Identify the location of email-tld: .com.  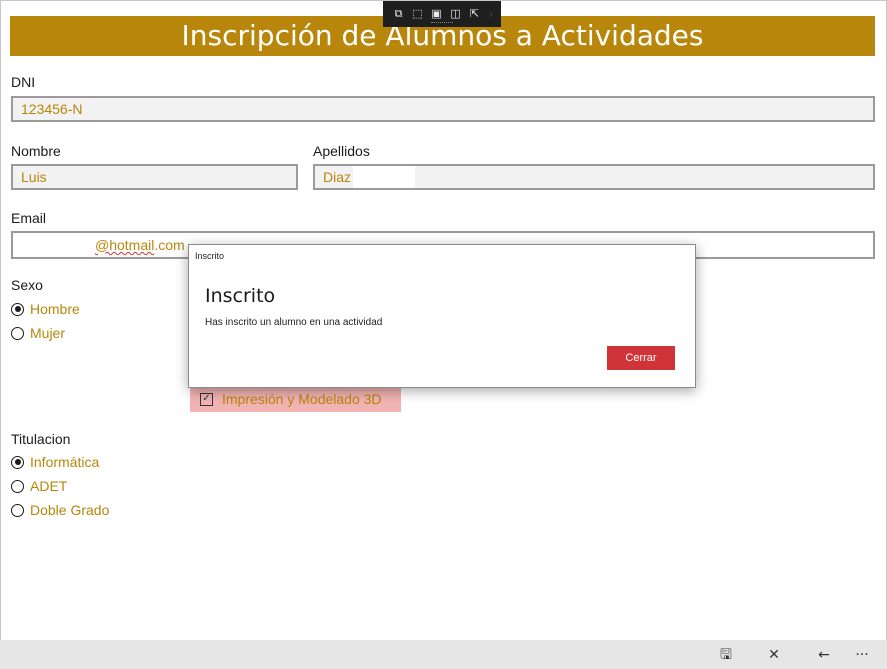
(169, 245).